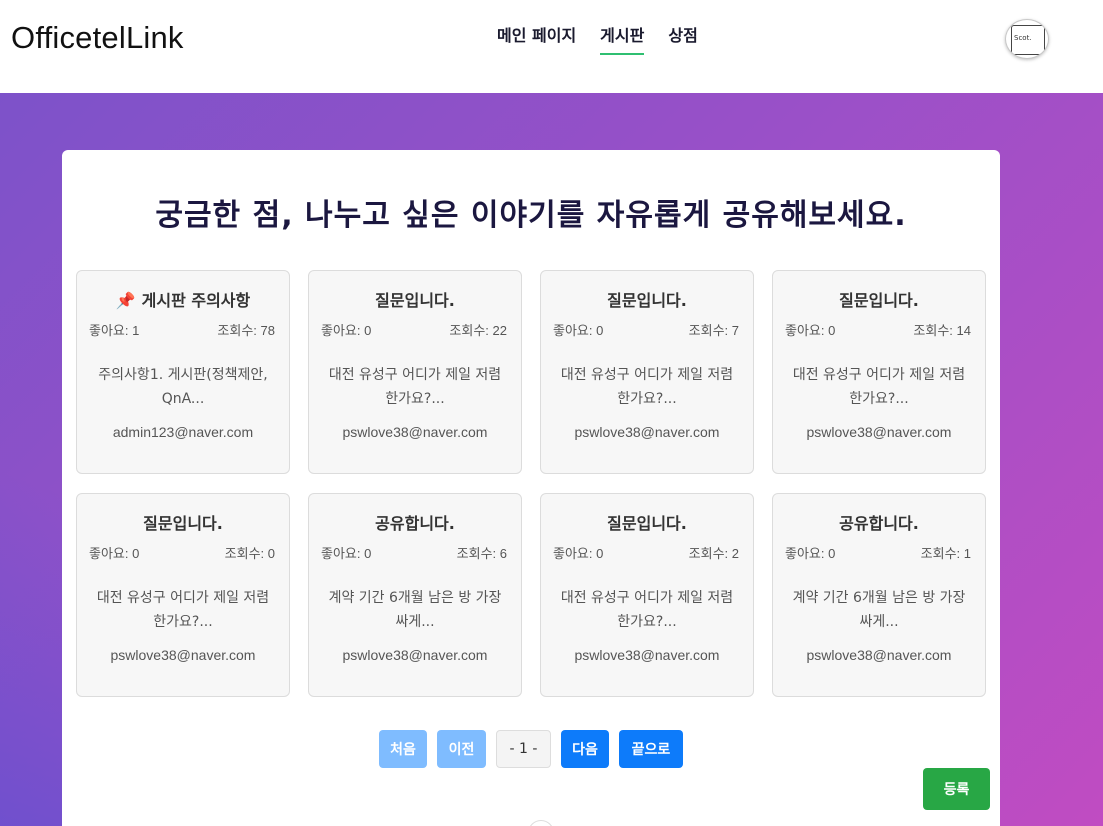 This screenshot has height=826, width=1103. Describe the element at coordinates (461, 749) in the screenshot. I see `prev-page-button: 이전` at that location.